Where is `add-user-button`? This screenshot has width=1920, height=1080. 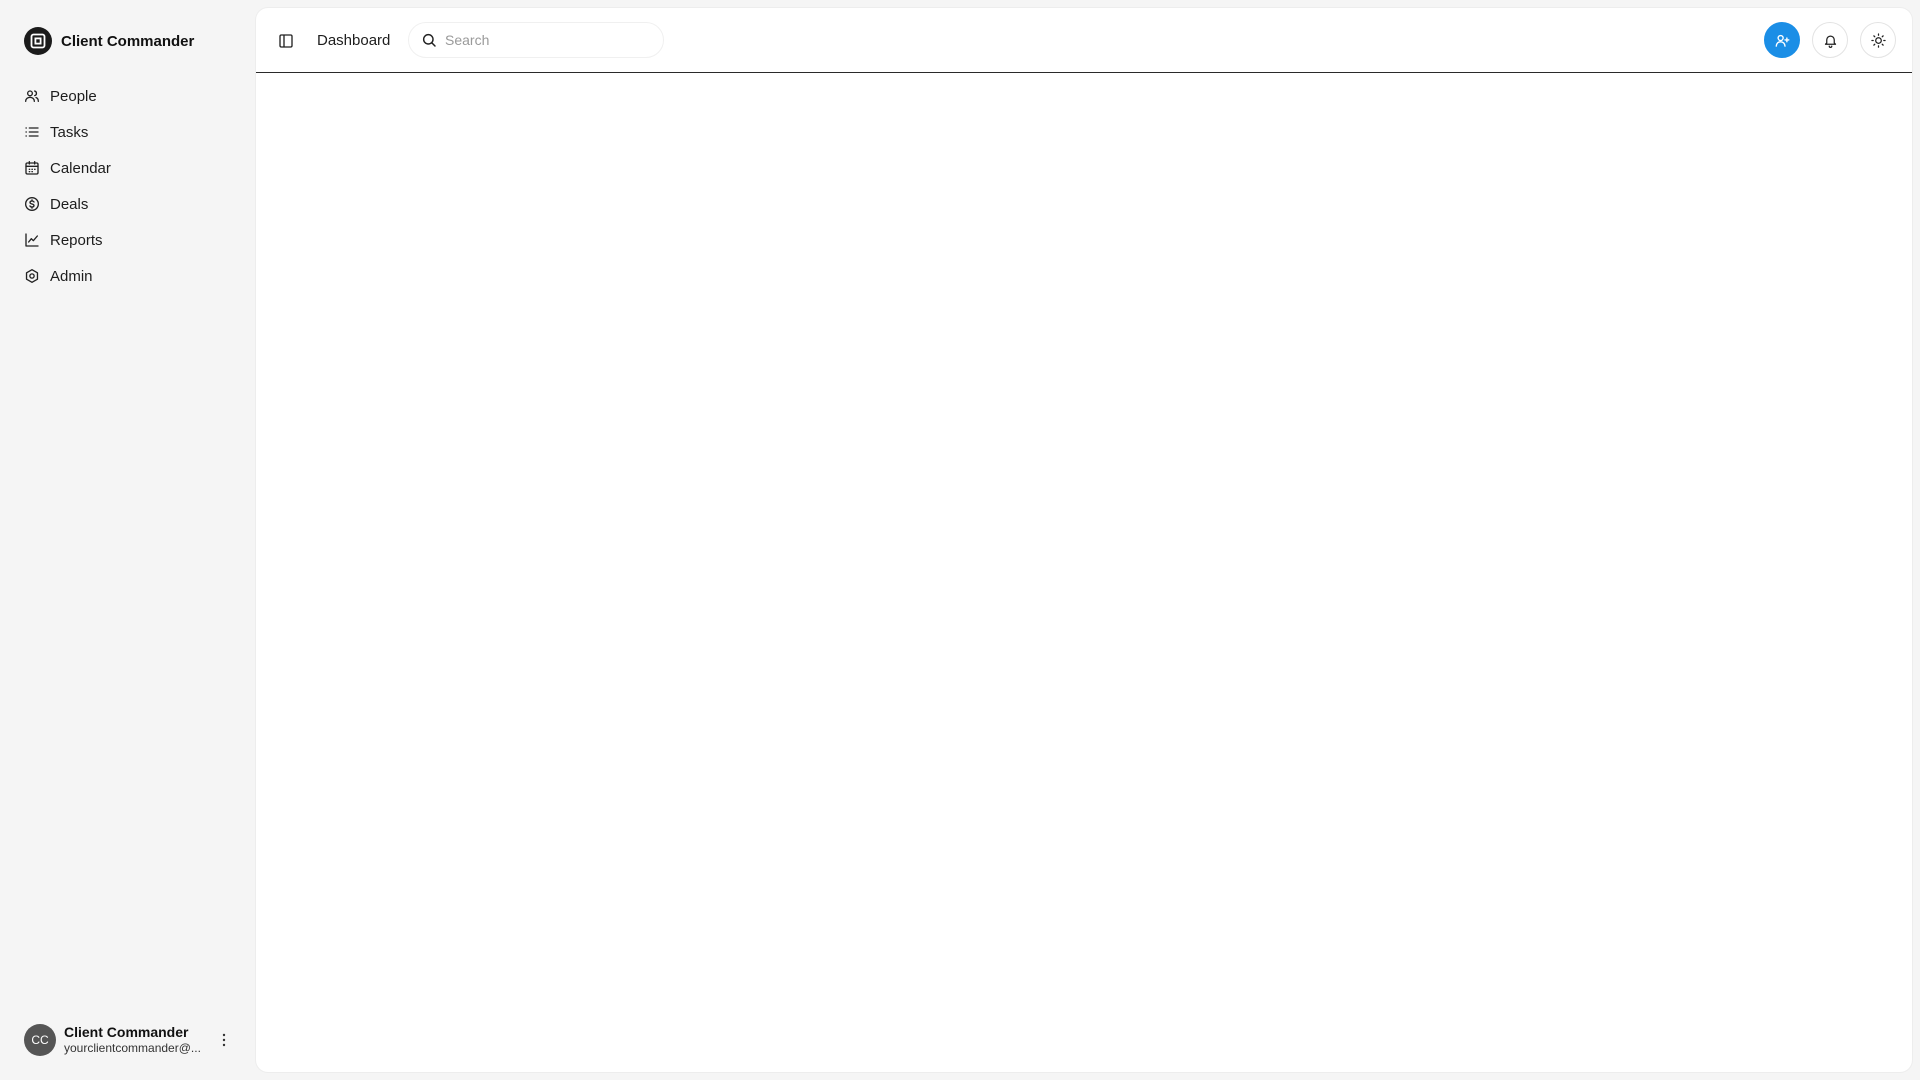
add-user-button is located at coordinates (1782, 40).